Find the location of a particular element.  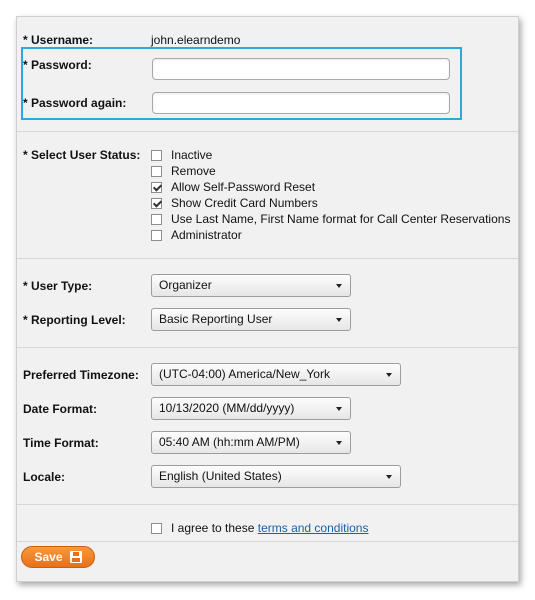

reporting-level-label: * Reporting Level: is located at coordinates (74, 320).